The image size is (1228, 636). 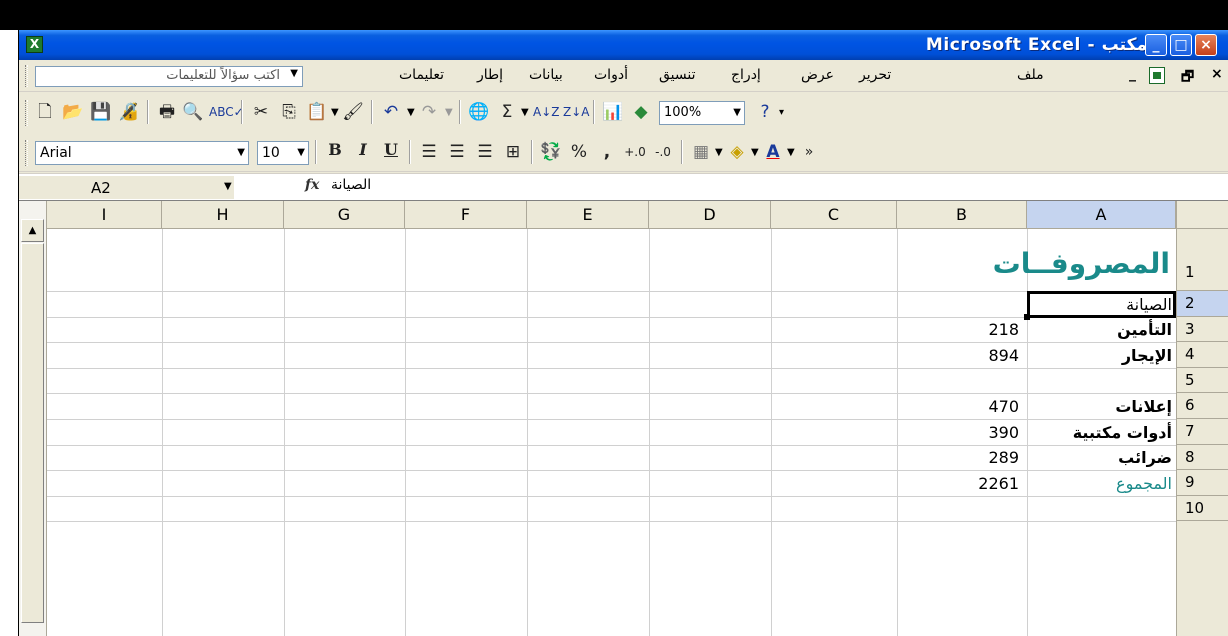 What do you see at coordinates (129, 112) in the screenshot?
I see `permission-icon: 🔏` at bounding box center [129, 112].